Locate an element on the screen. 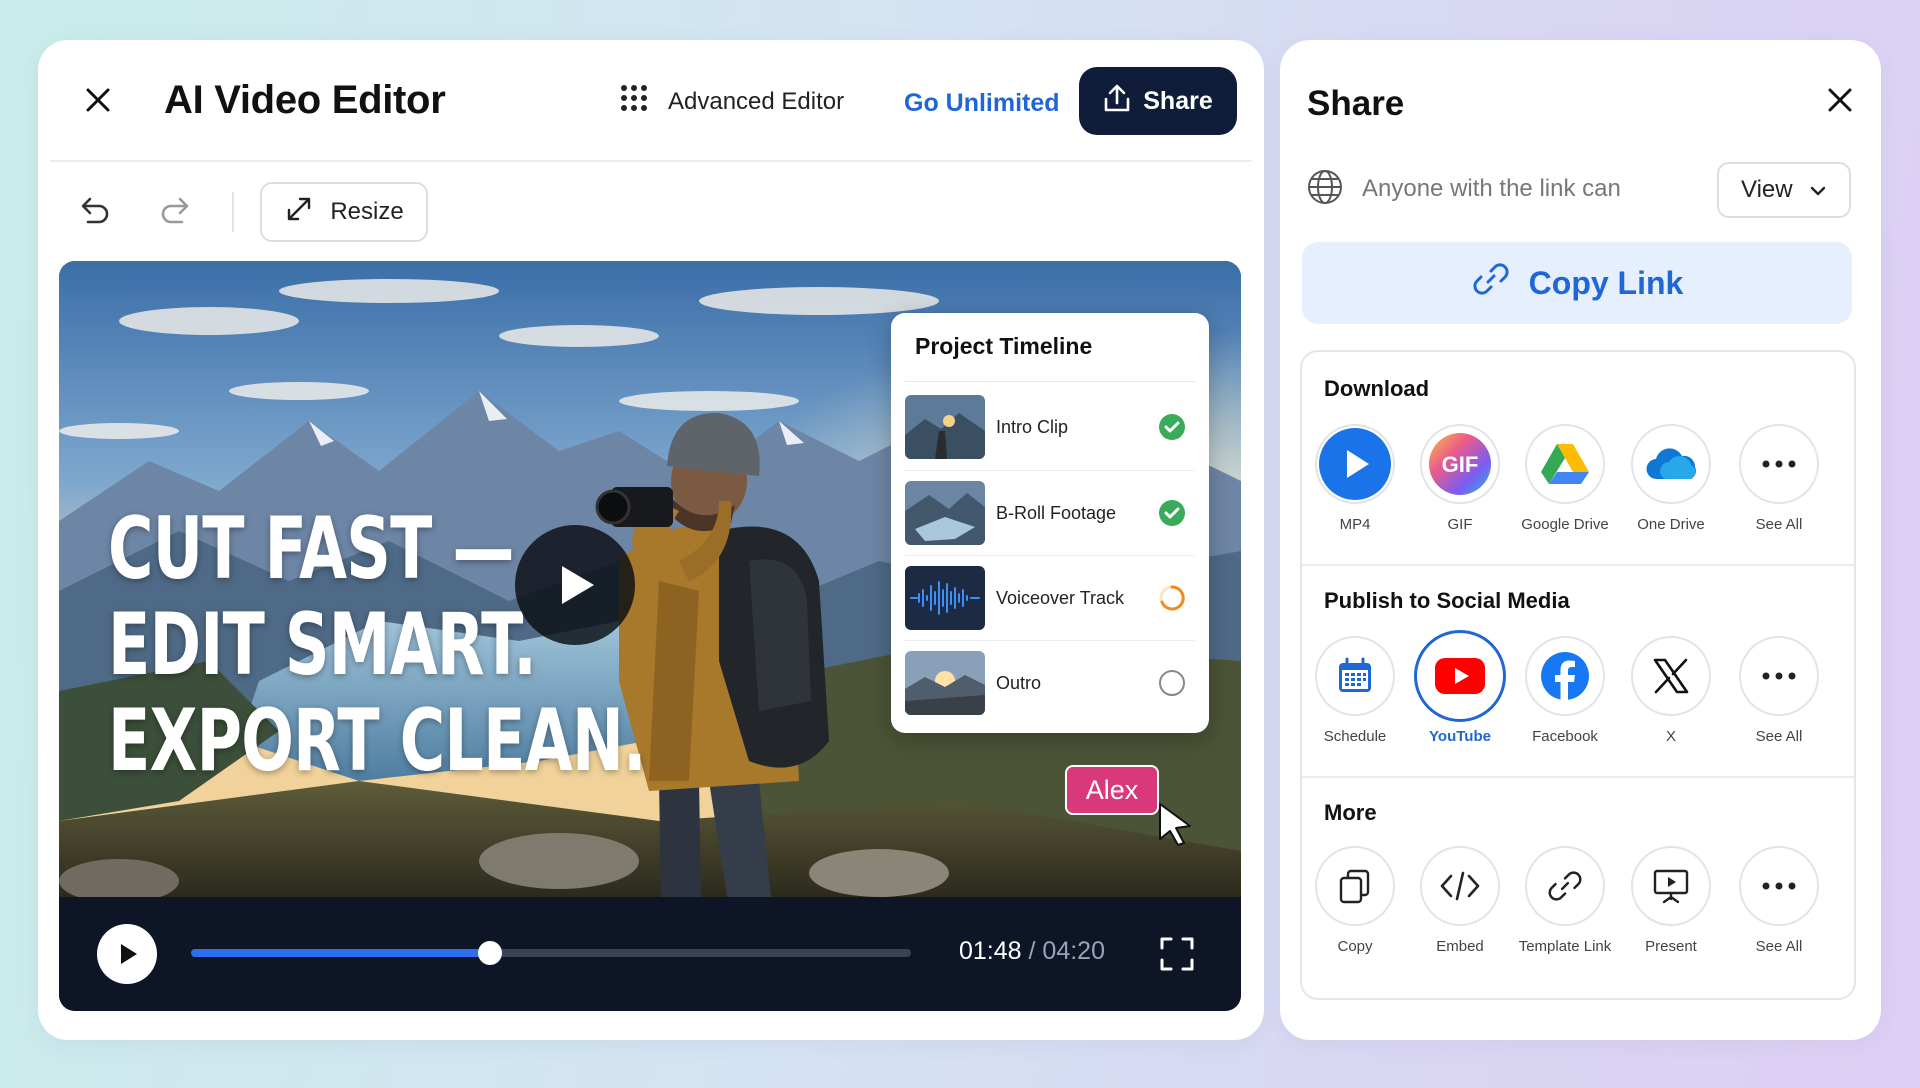 The image size is (1920, 1088). redo-icon is located at coordinates (176, 210).